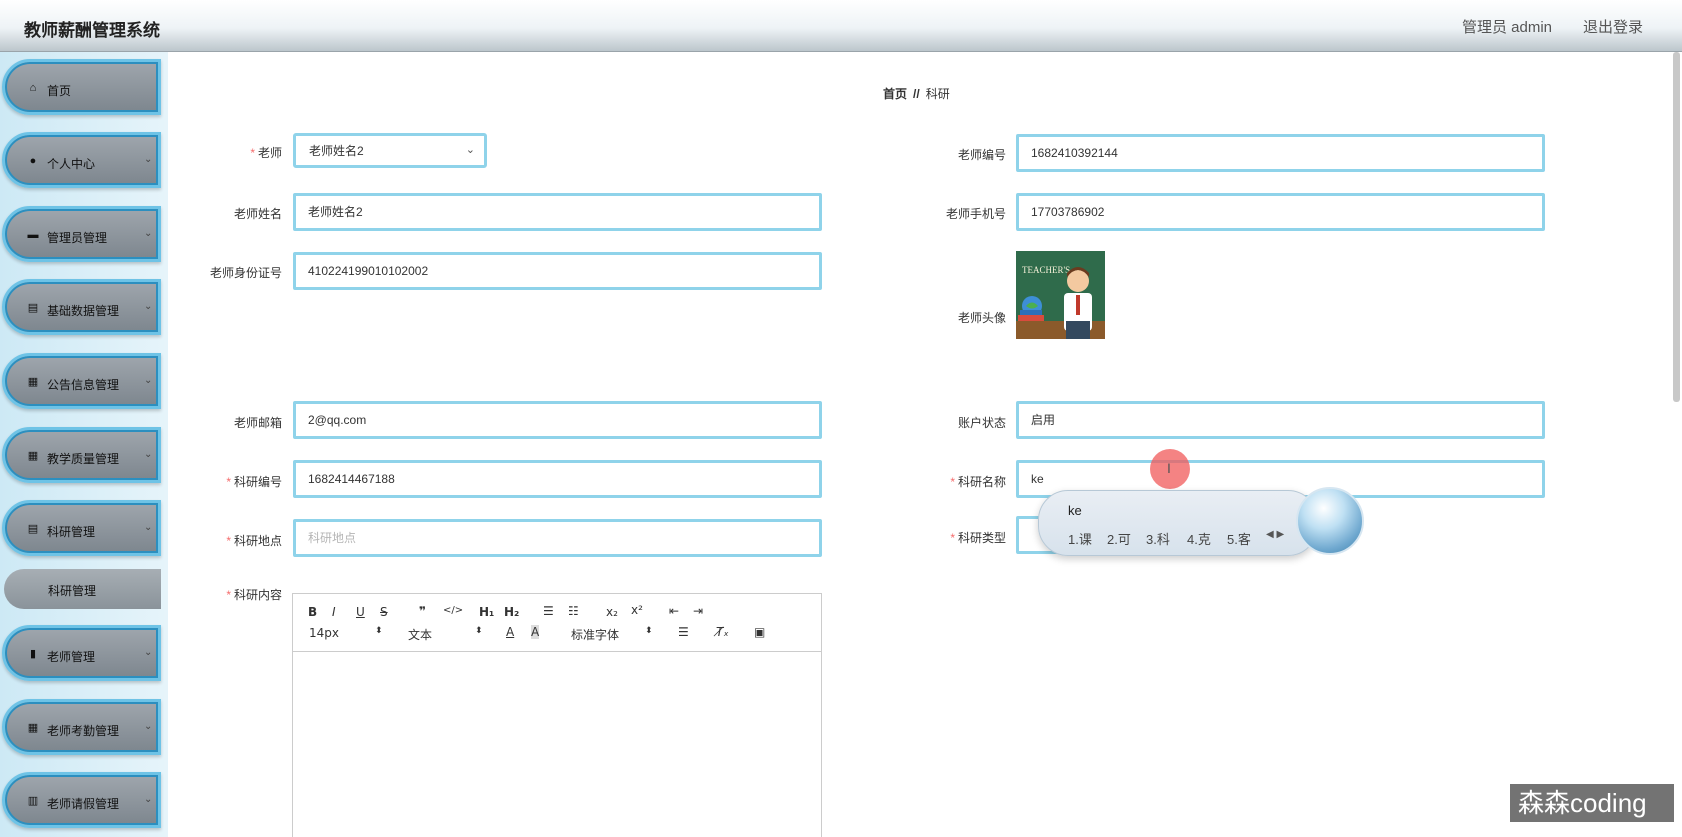 The image size is (1682, 837). I want to click on ime-candidate: 1.课, so click(1080, 538).